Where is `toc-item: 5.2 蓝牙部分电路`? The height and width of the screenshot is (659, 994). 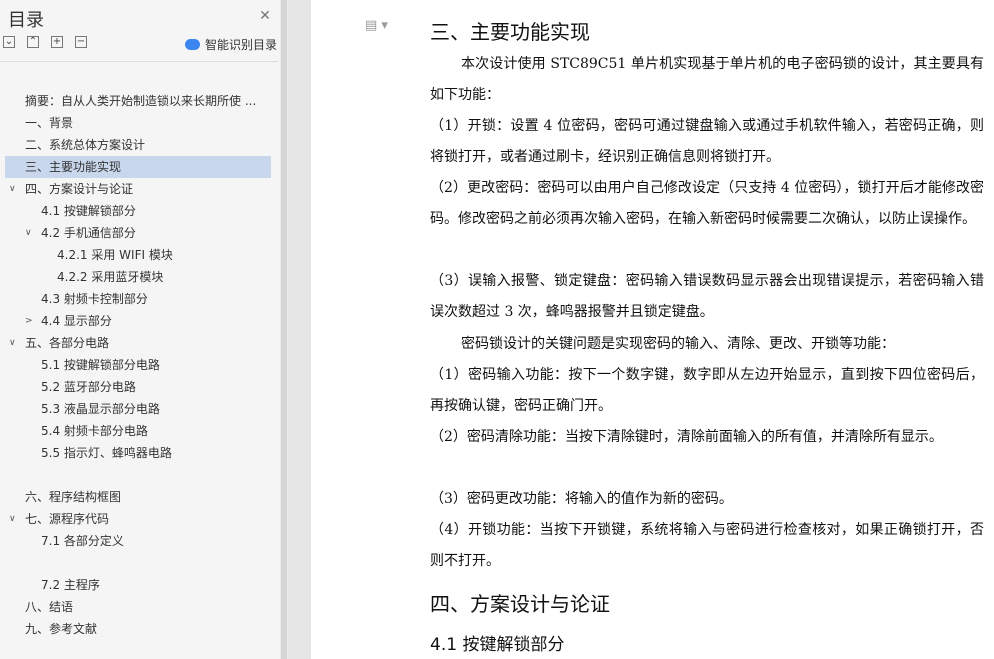
toc-item: 5.2 蓝牙部分电路 is located at coordinates (138, 387).